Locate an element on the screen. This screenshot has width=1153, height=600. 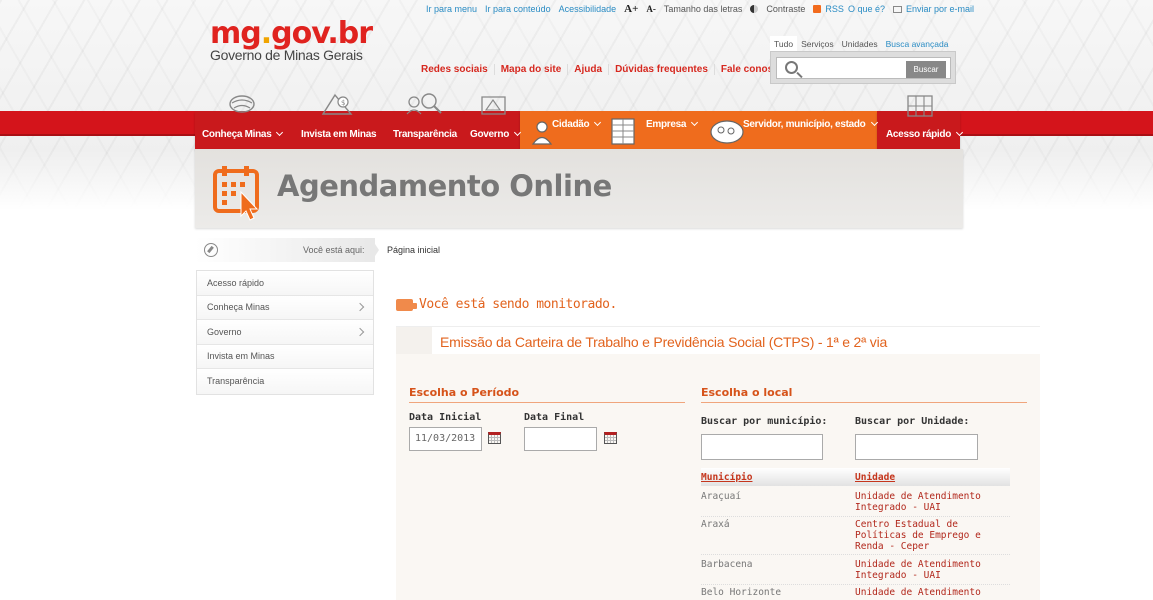
skip-content-link: Ir para conteúdo is located at coordinates (518, 9).